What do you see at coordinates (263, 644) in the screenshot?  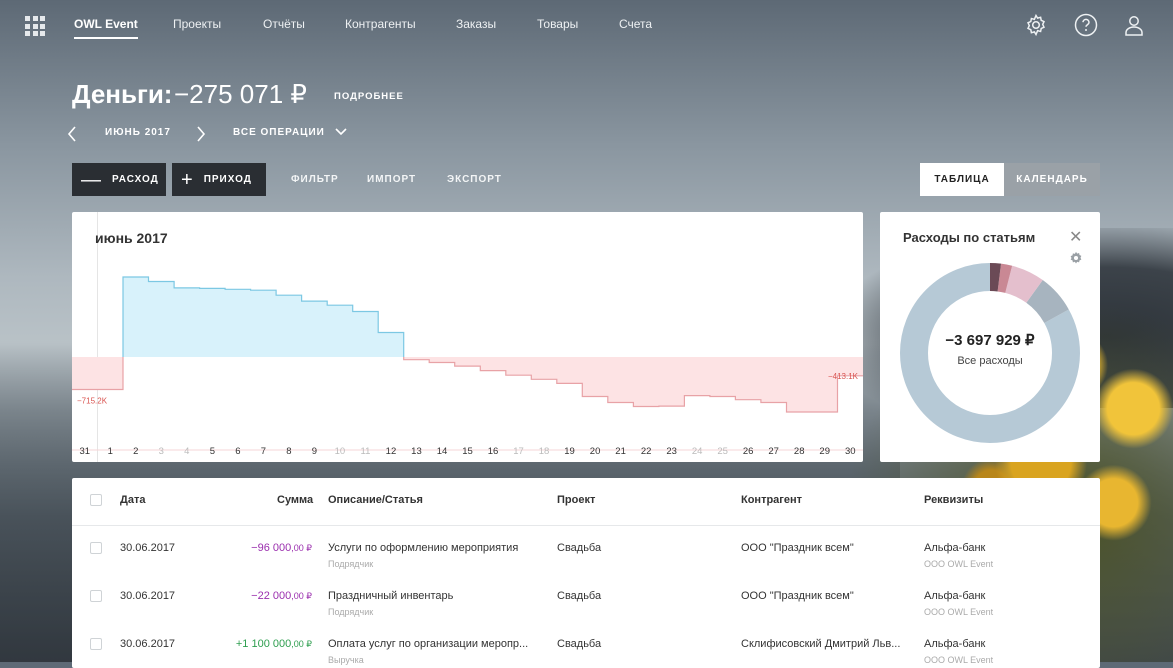 I see `row-amount-main: +1 100 000` at bounding box center [263, 644].